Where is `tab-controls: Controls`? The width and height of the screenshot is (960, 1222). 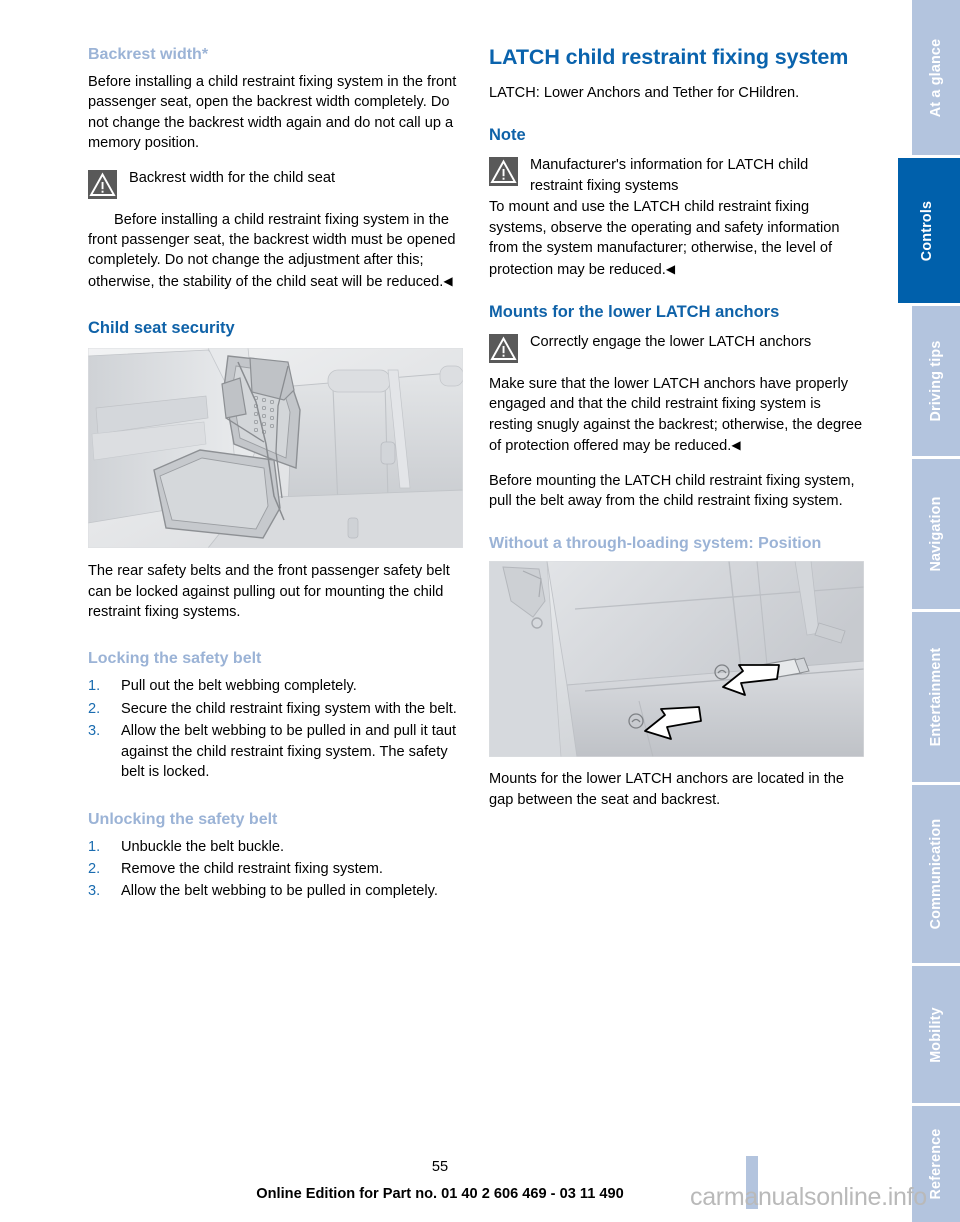 tab-controls: Controls is located at coordinates (929, 230).